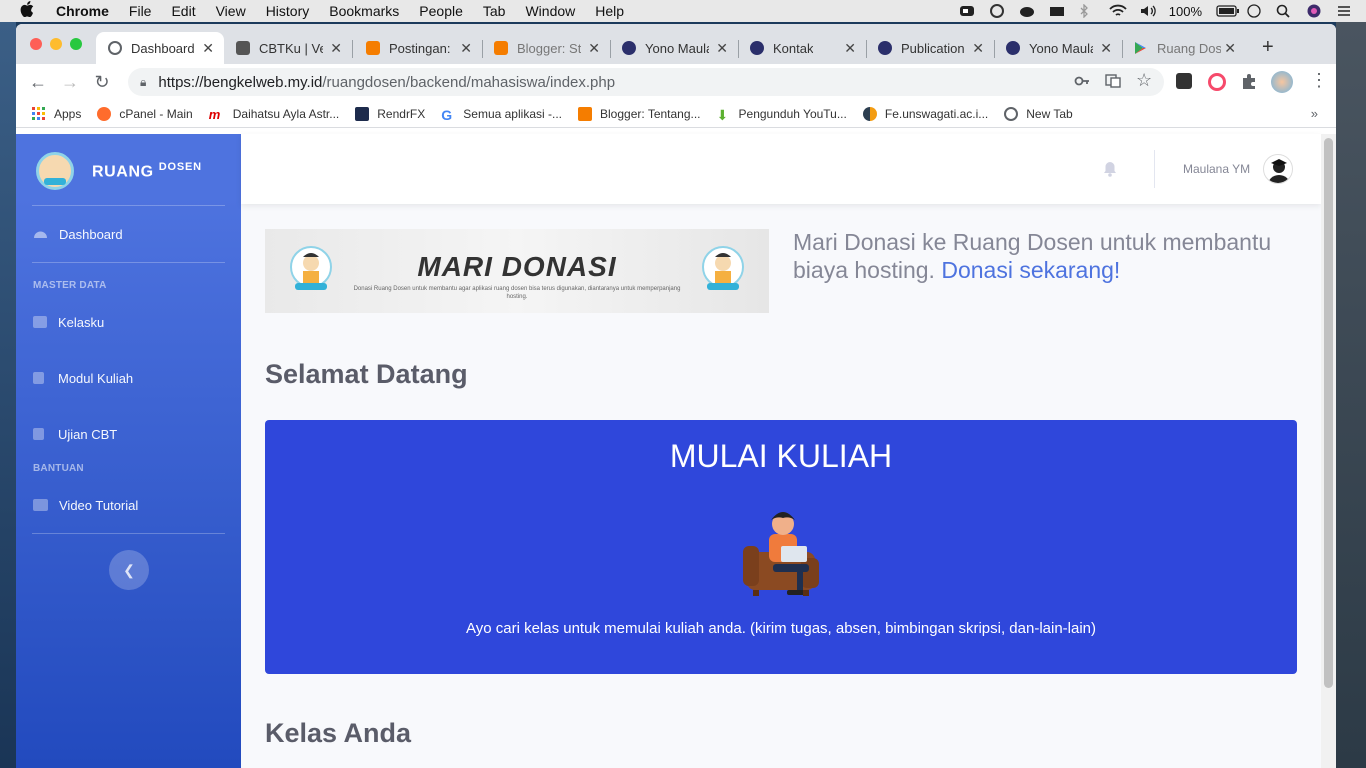 The height and width of the screenshot is (768, 1366). I want to click on zoom-icon, so click(967, 11).